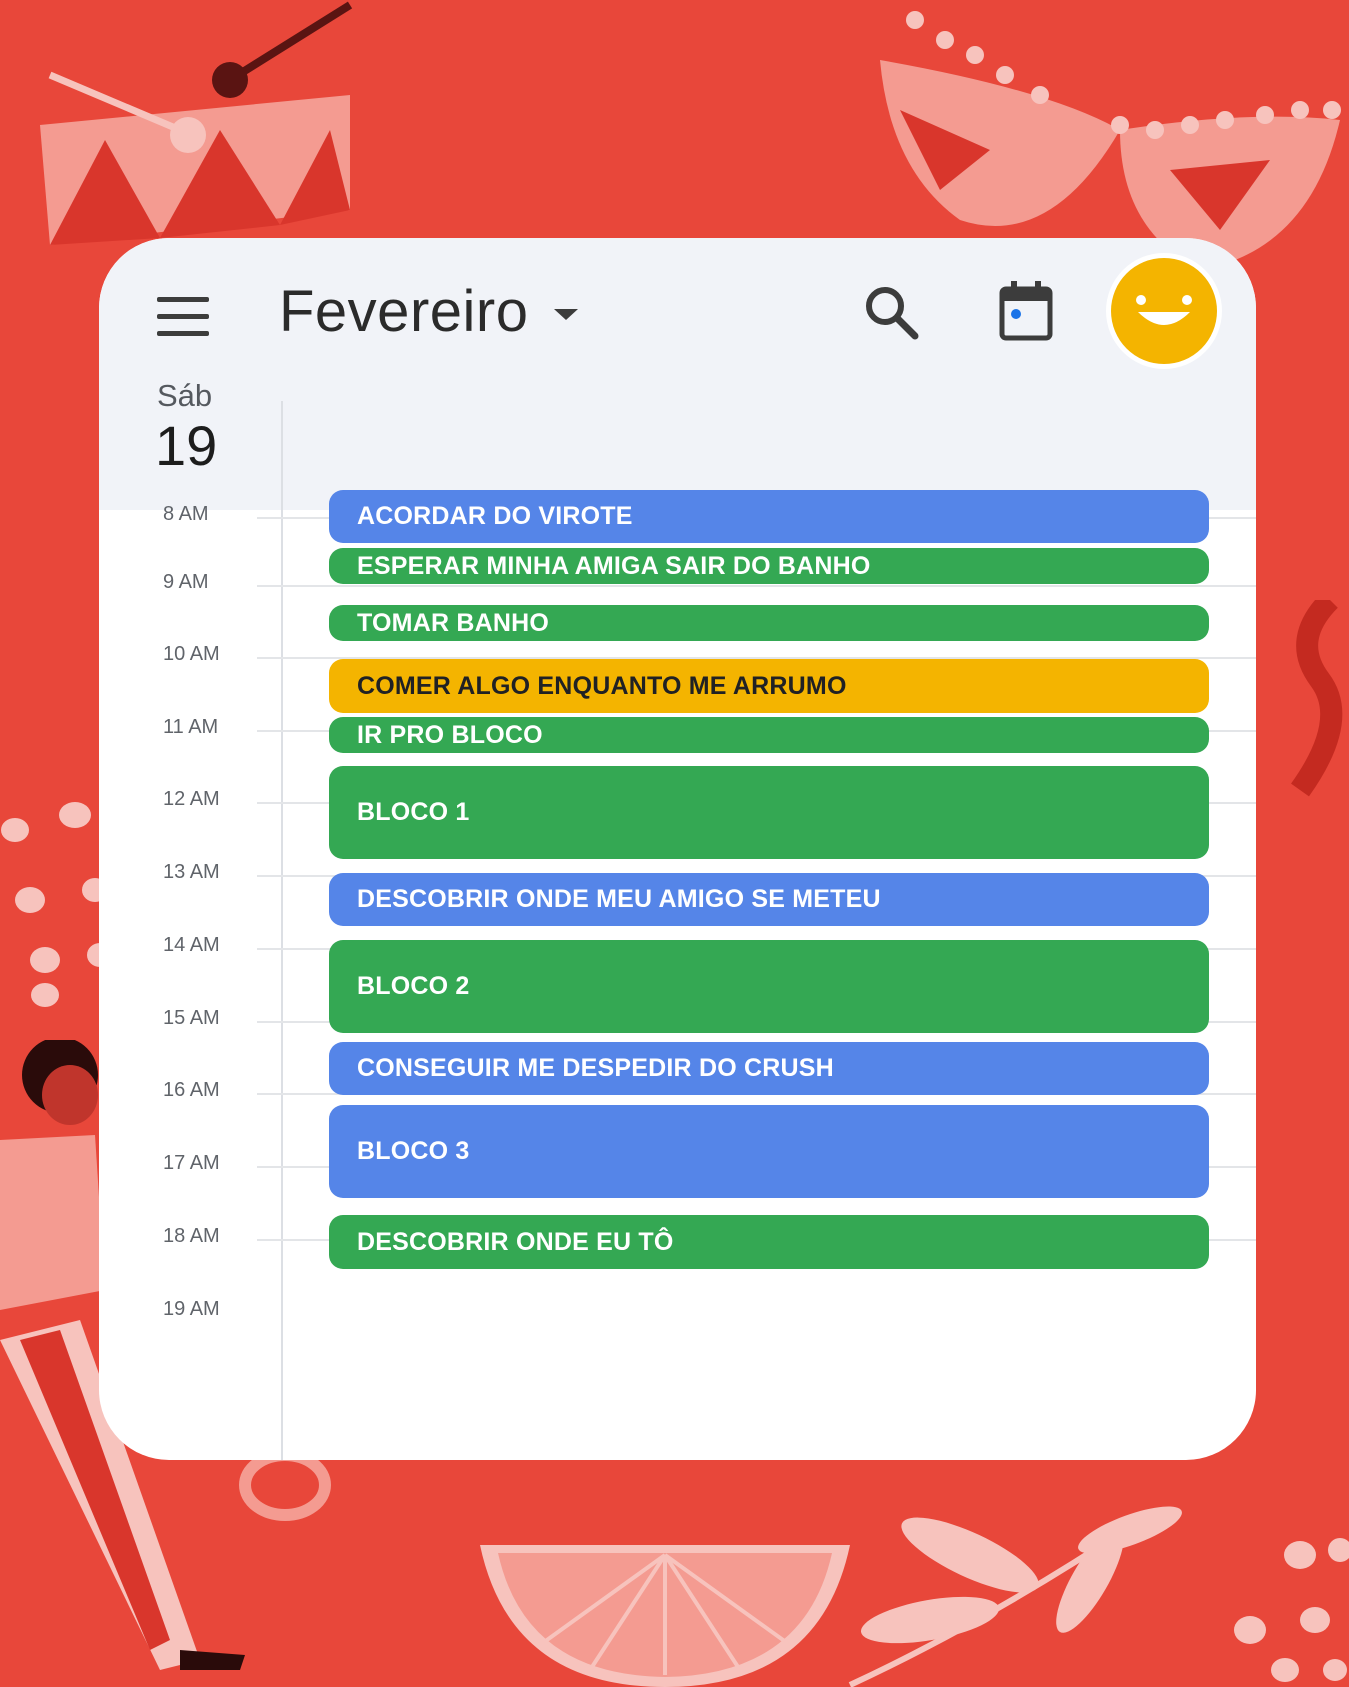 The height and width of the screenshot is (1687, 1349). I want to click on event-block: IR PRO BLOCO, so click(769, 735).